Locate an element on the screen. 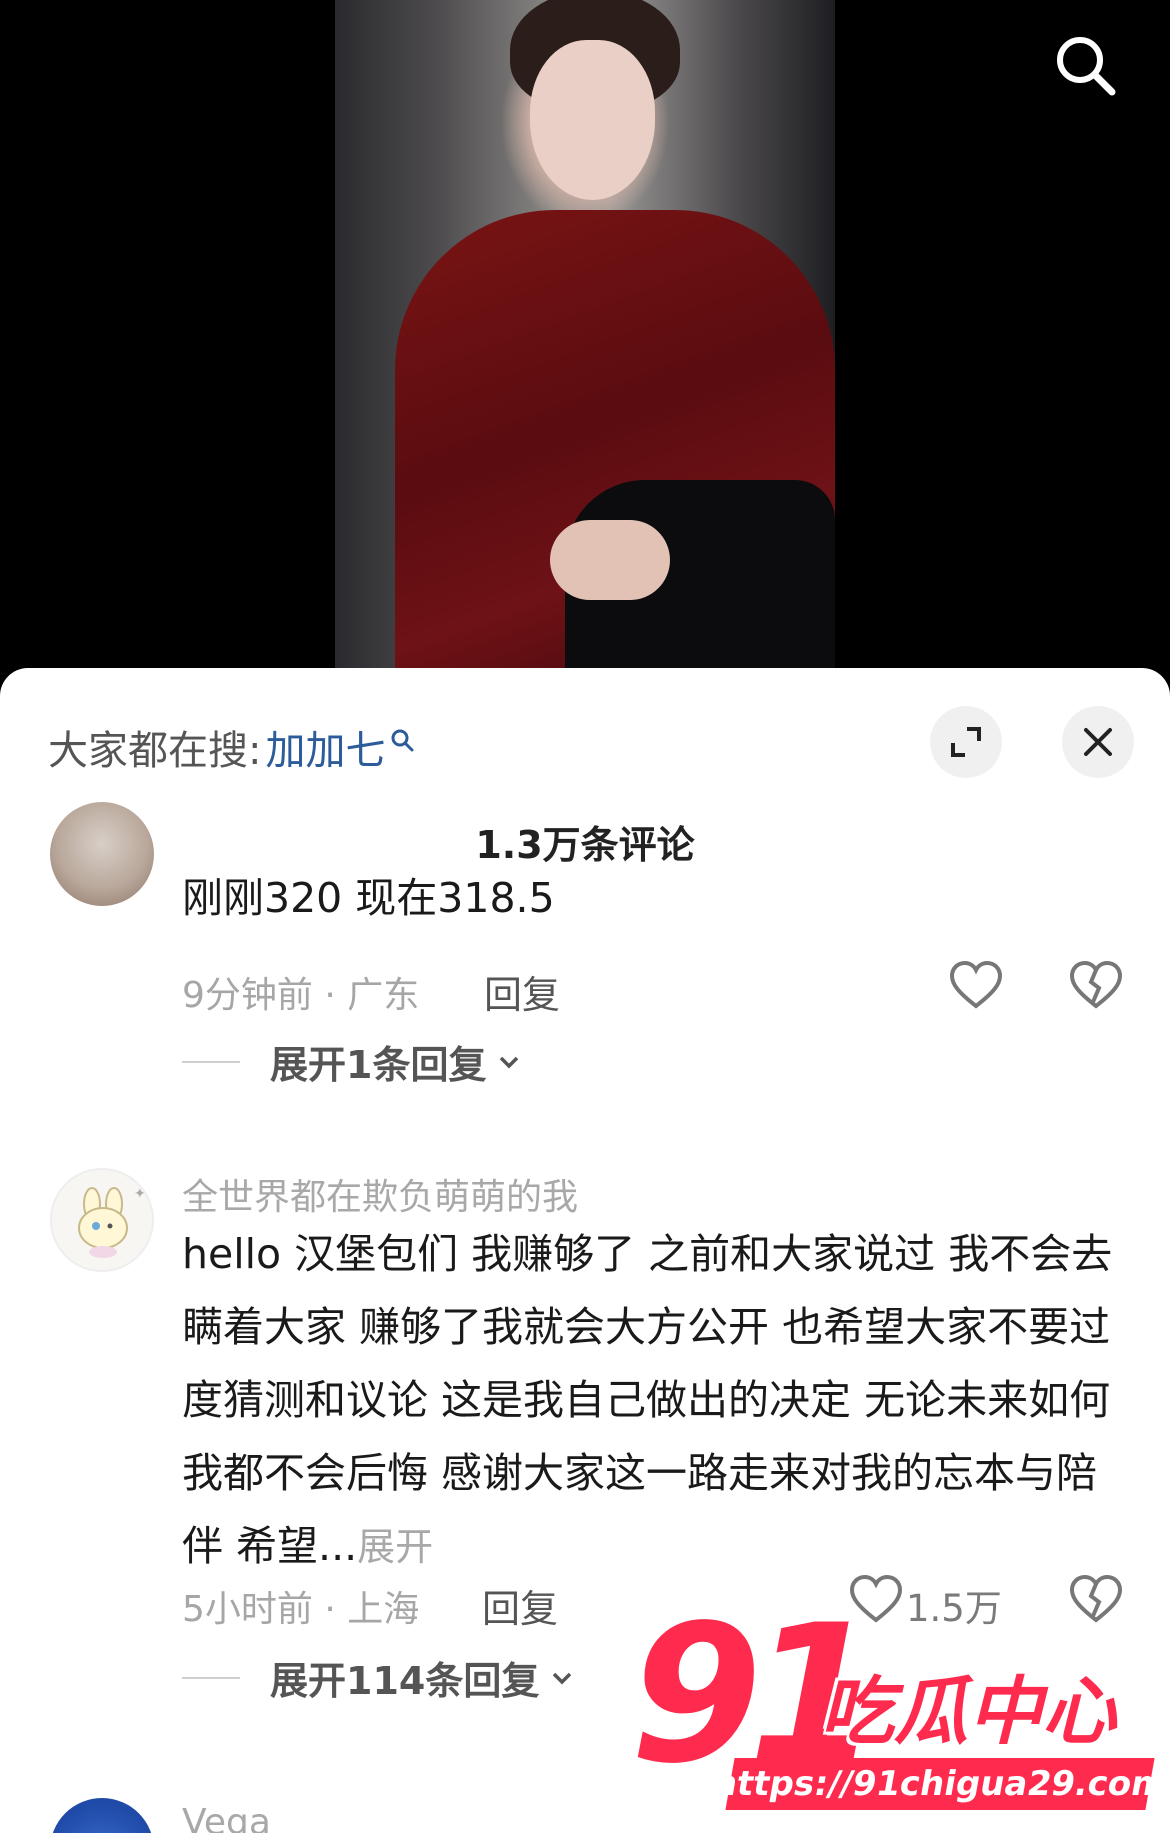  search-icon is located at coordinates (1086, 66).